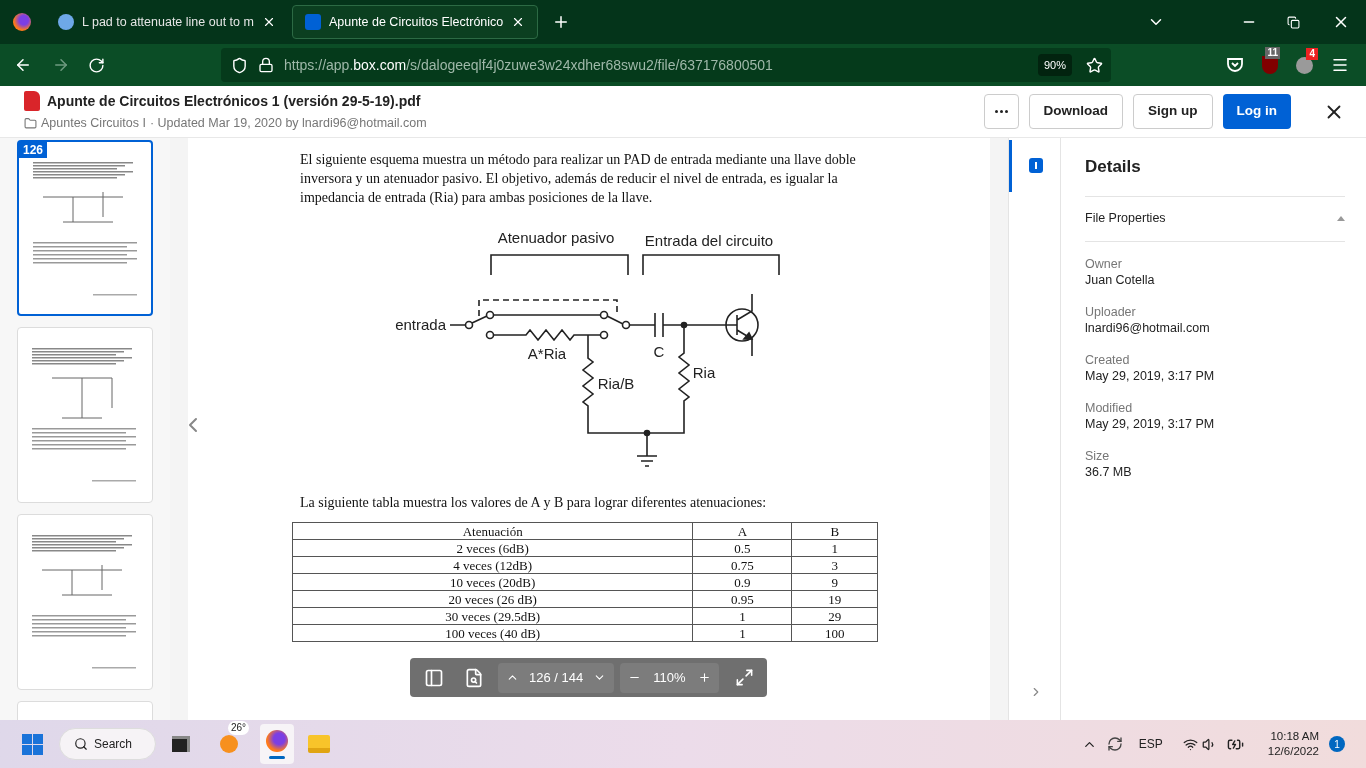 The height and width of the screenshot is (768, 1366). I want to click on circuit-label: Entrada del circuito, so click(709, 240).